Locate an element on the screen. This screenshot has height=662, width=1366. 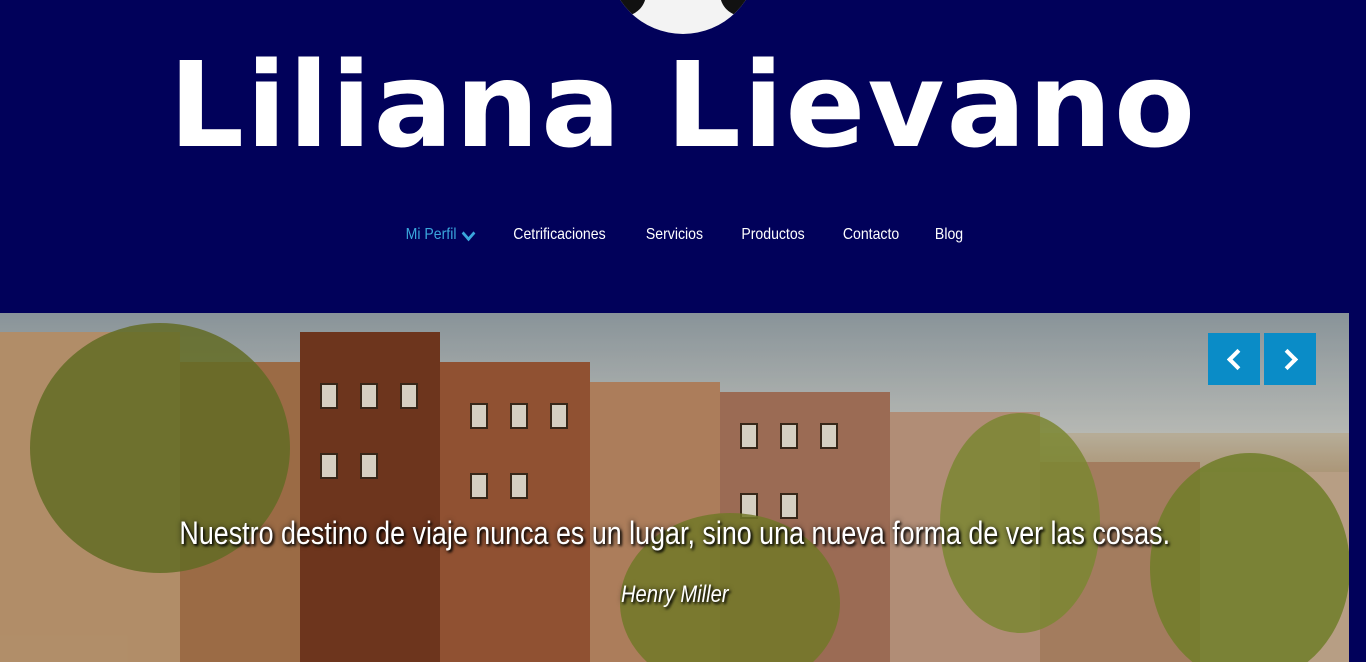
page-edge is located at coordinates (1357, 487).